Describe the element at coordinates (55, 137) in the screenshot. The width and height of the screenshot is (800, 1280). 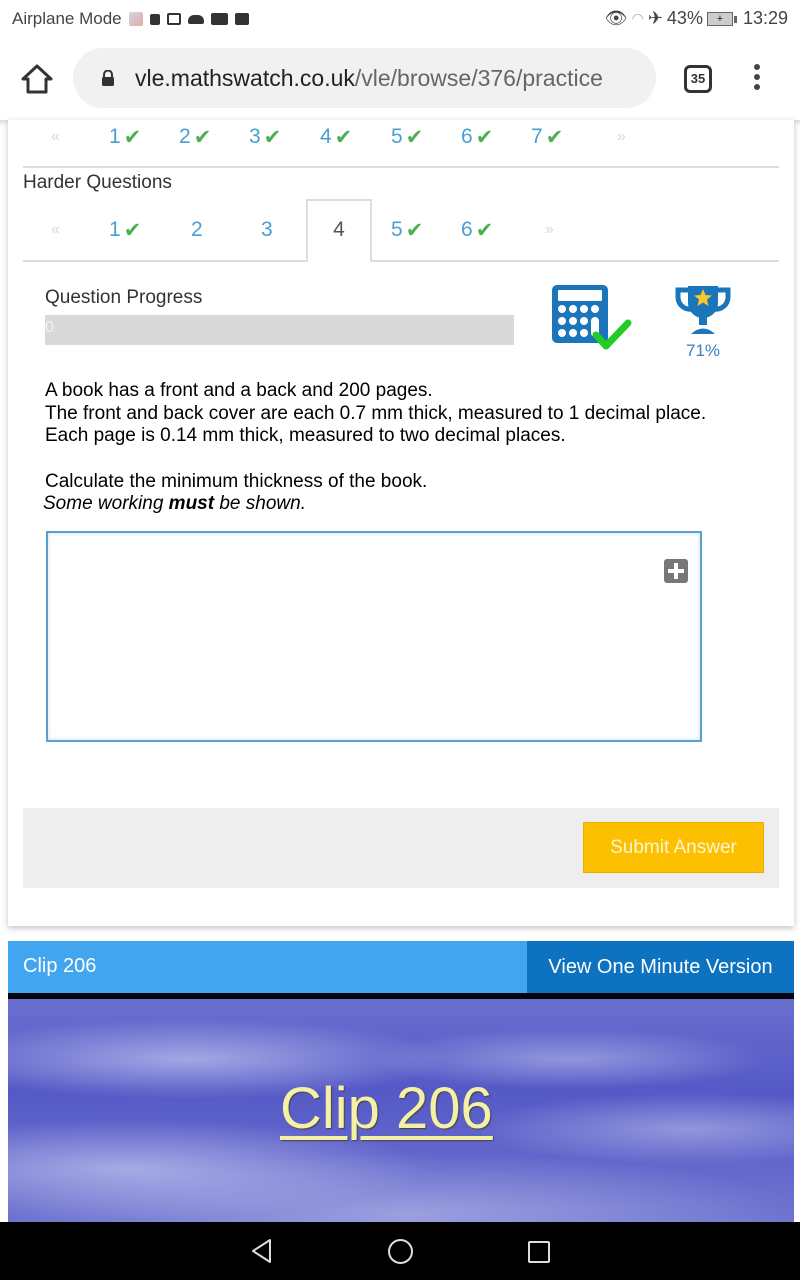
I see `pager-prev-arrow: «` at that location.